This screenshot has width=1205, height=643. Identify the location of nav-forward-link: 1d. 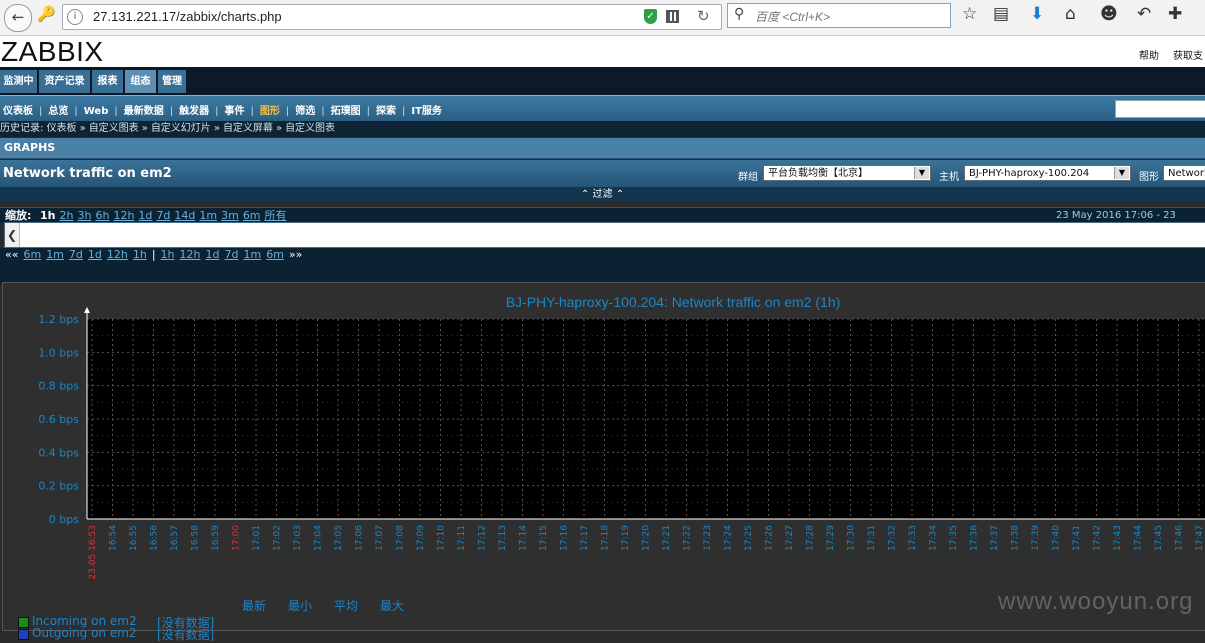
(213, 254).